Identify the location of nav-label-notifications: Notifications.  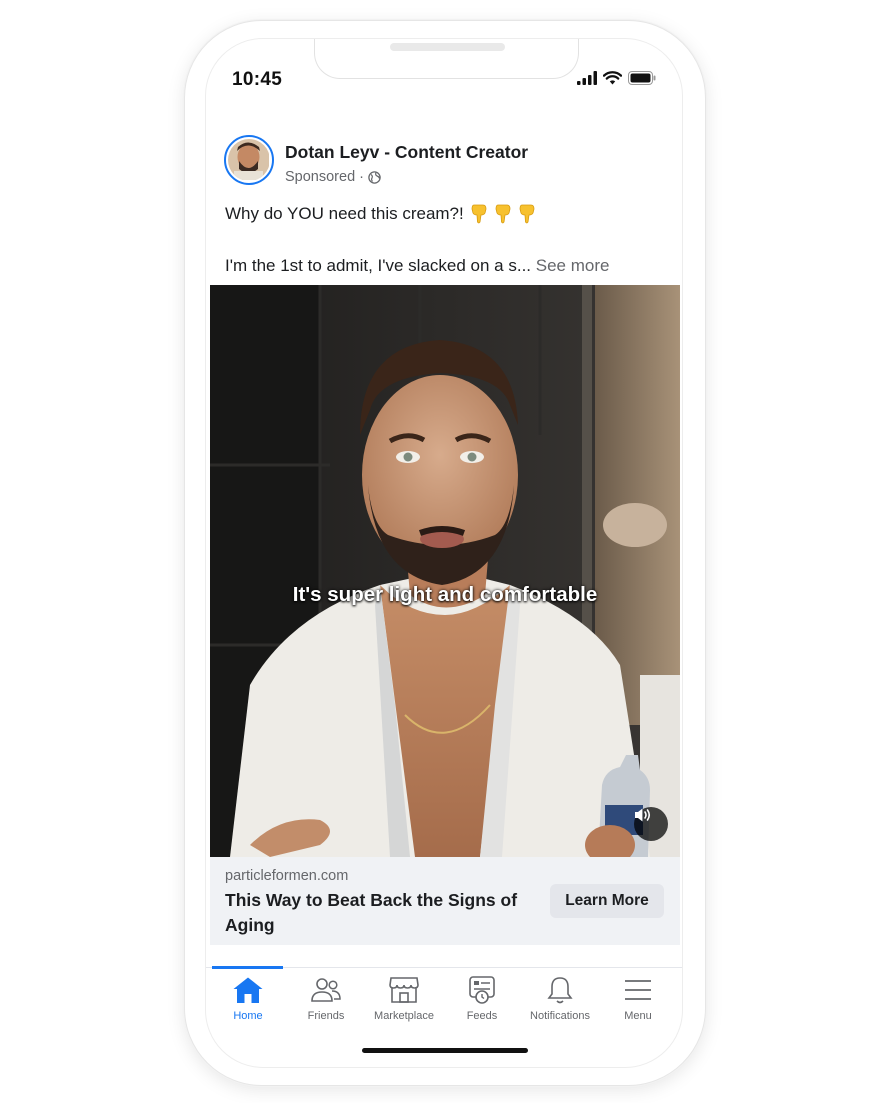
(560, 1016).